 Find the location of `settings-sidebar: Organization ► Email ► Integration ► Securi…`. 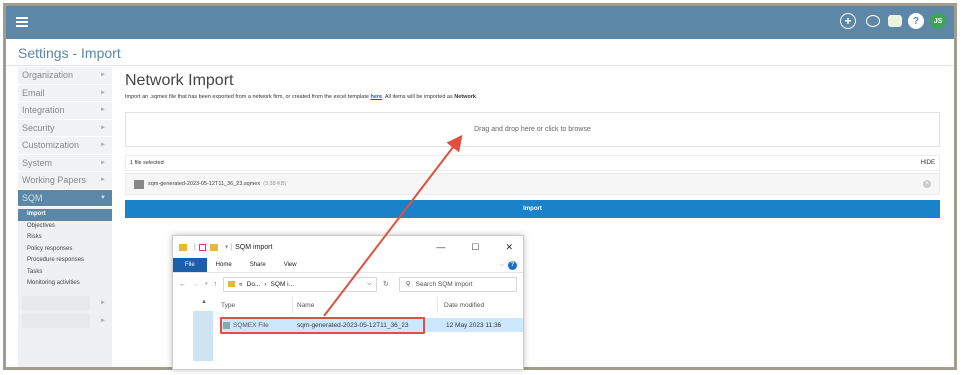

settings-sidebar: Organization ► Email ► Integration ► Securi… is located at coordinates (65, 217).